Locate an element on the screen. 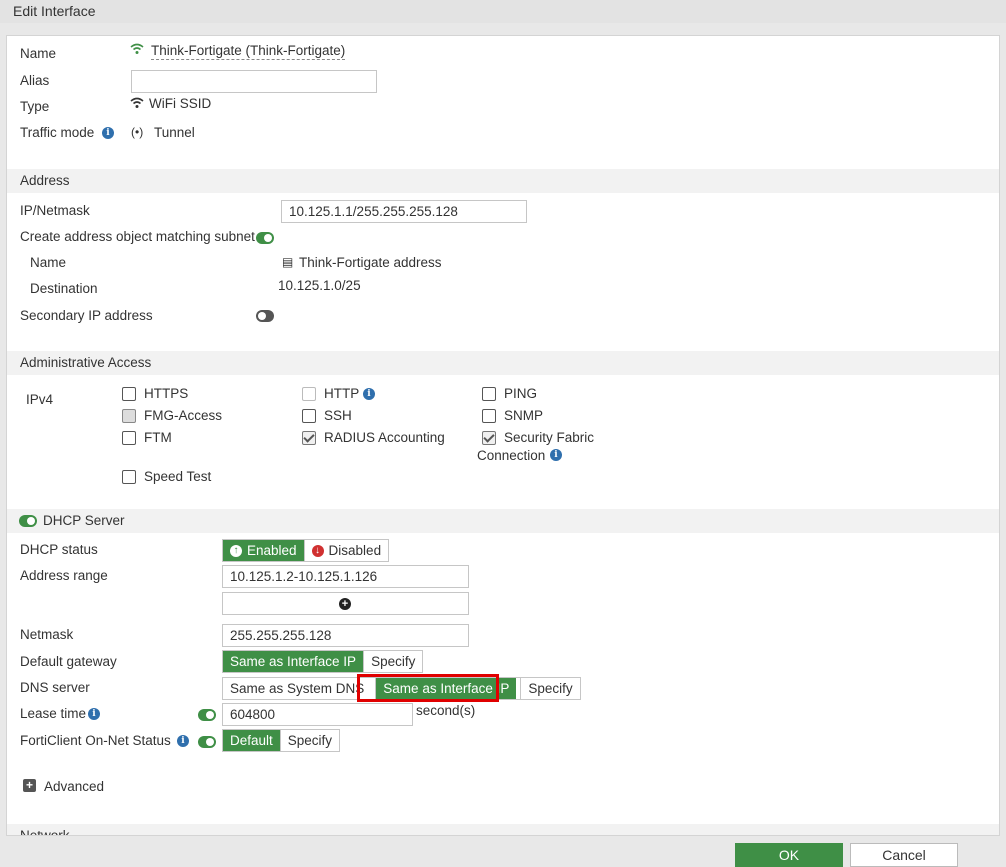 The width and height of the screenshot is (1006, 867). ping-label: PING is located at coordinates (521, 393).